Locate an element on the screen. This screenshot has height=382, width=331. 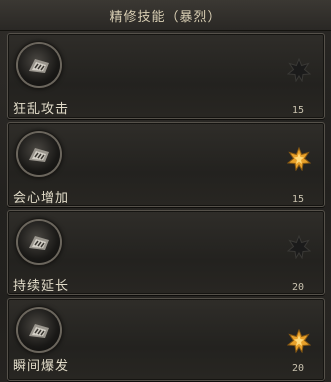
skill-name: 狂乱攻击 is located at coordinates (41, 109).